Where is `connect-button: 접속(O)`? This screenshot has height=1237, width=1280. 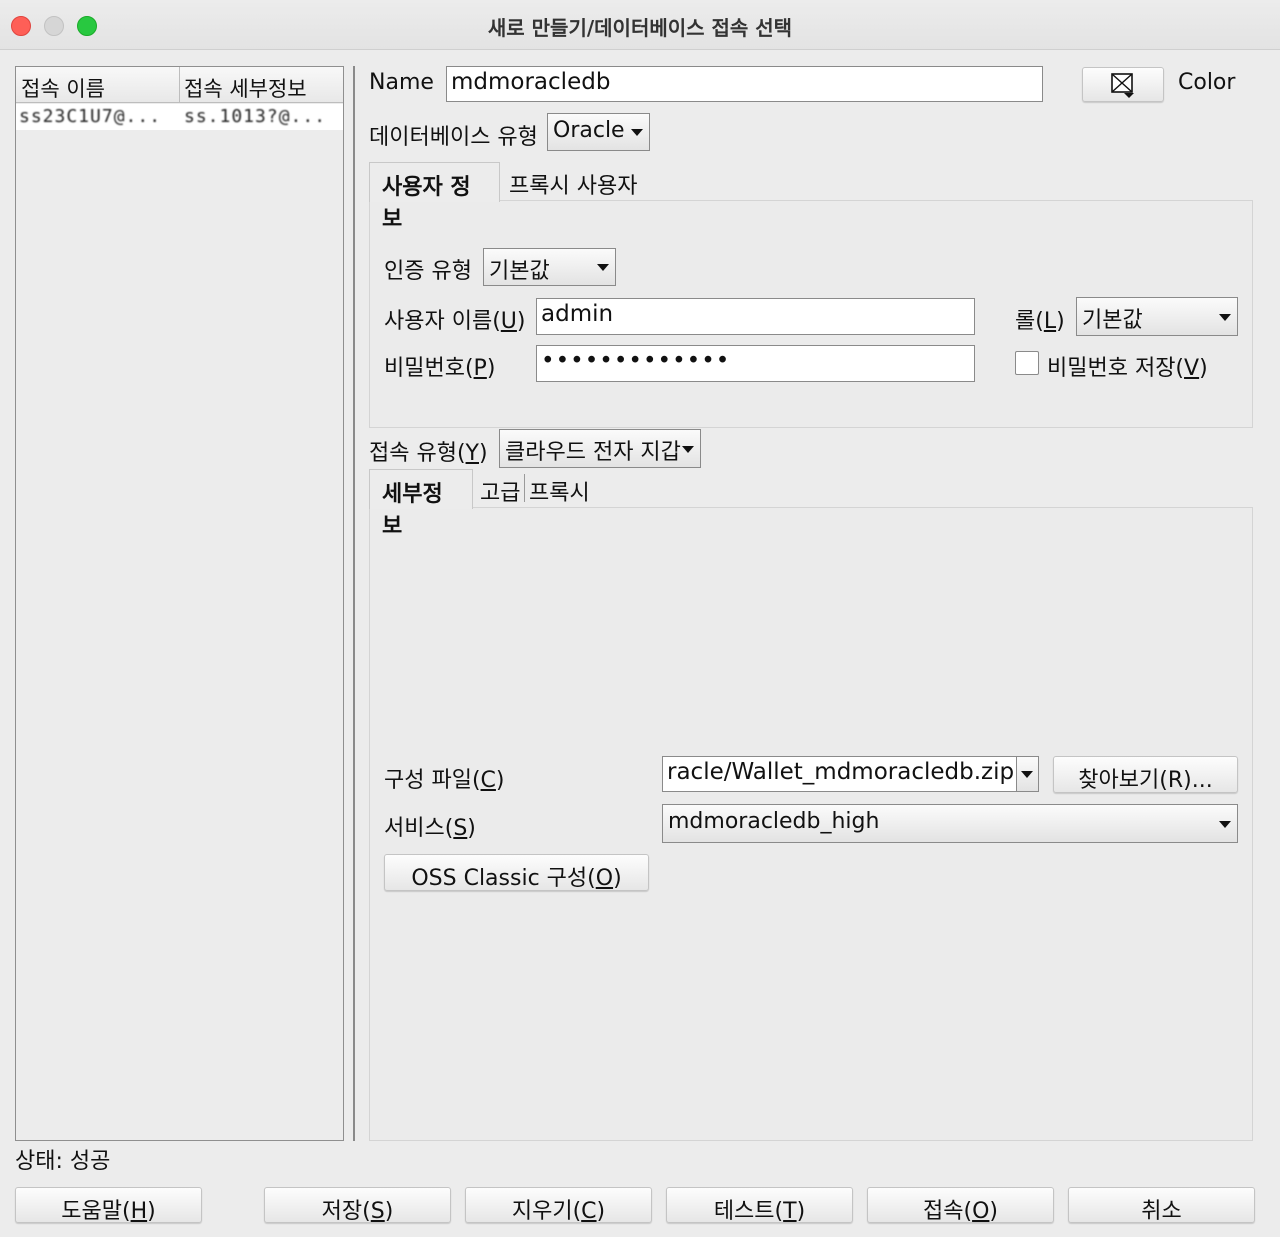 connect-button: 접속(O) is located at coordinates (960, 1205).